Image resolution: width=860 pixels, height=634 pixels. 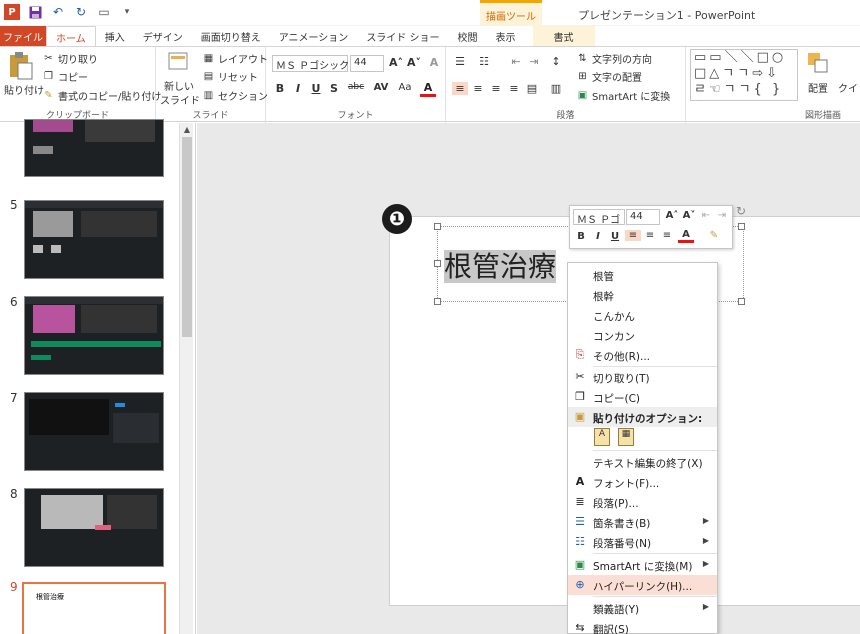 I want to click on new-slide-label-1: 新しい, so click(x=179, y=85).